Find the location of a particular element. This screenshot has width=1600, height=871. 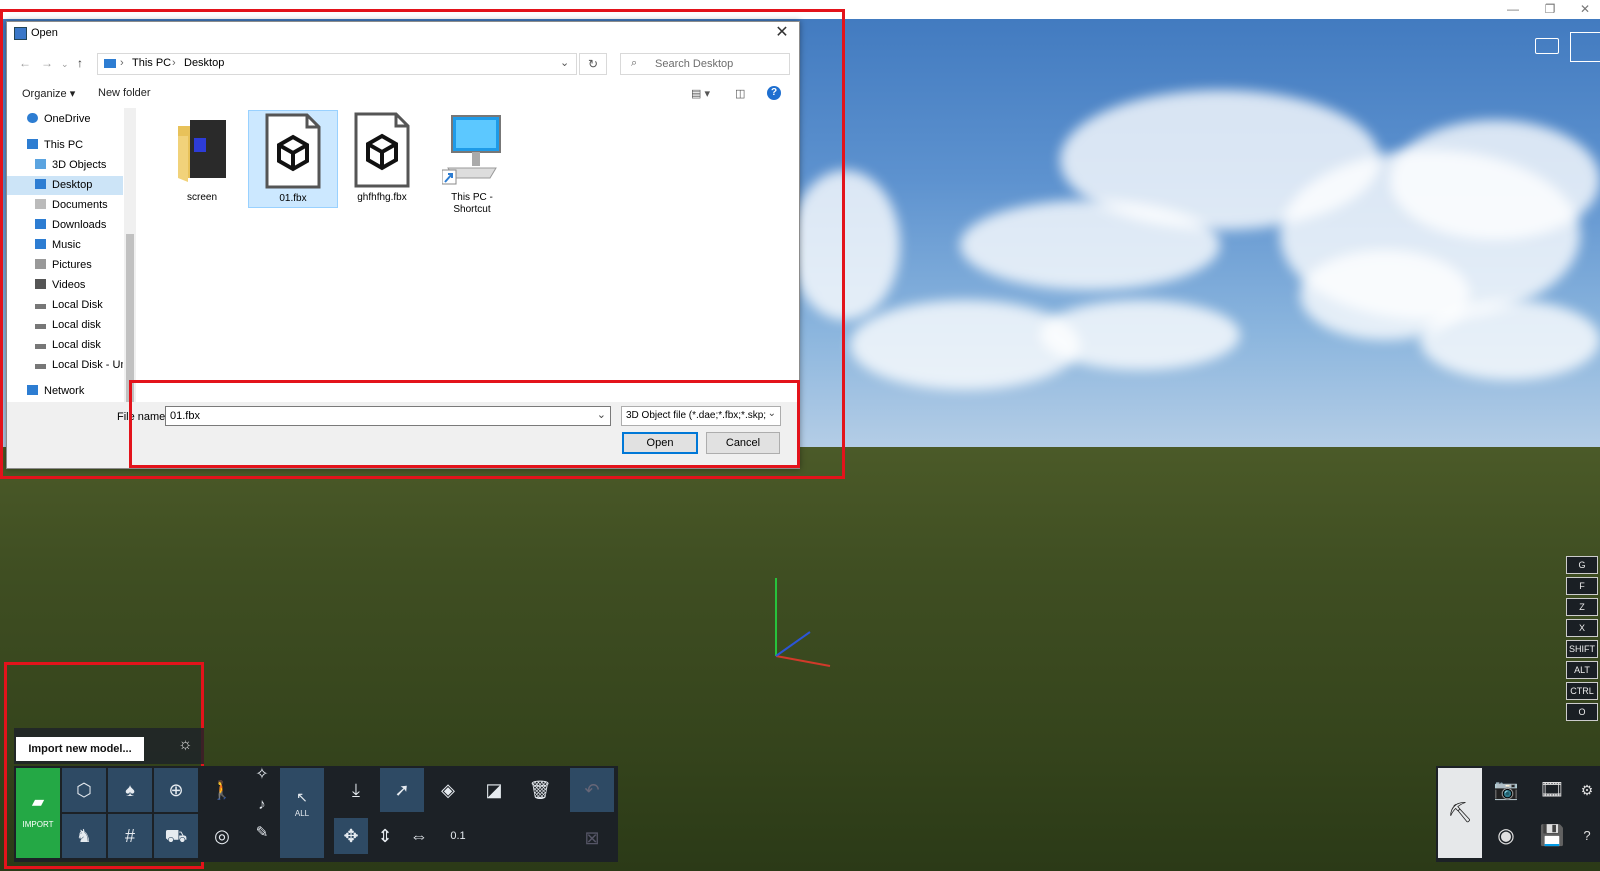

key-alt: ALT is located at coordinates (1582, 670).